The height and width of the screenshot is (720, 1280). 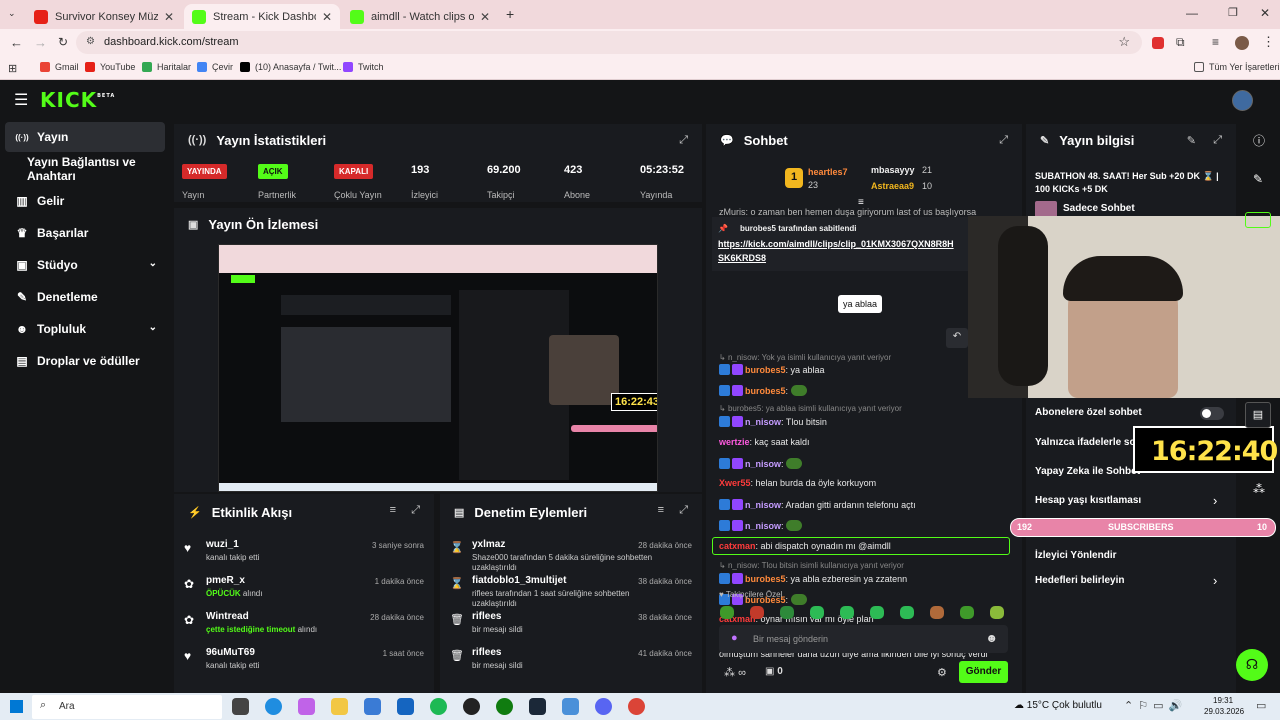 What do you see at coordinates (942, 672) in the screenshot?
I see `chat-settings-icon: ⚙` at bounding box center [942, 672].